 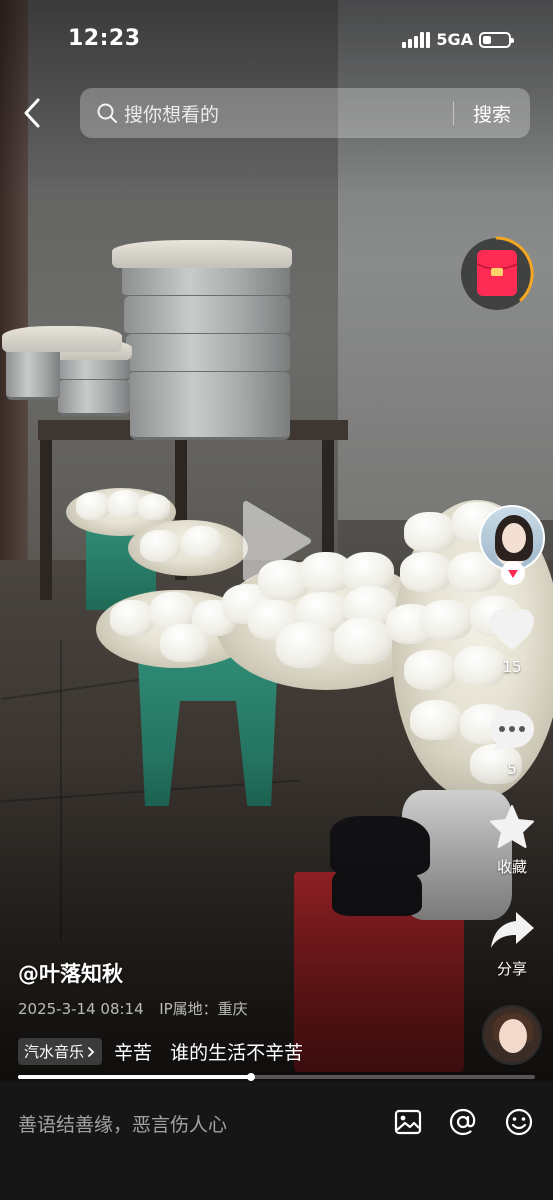 I want to click on search-input: 搜你想看的 搜索, so click(x=305, y=113).